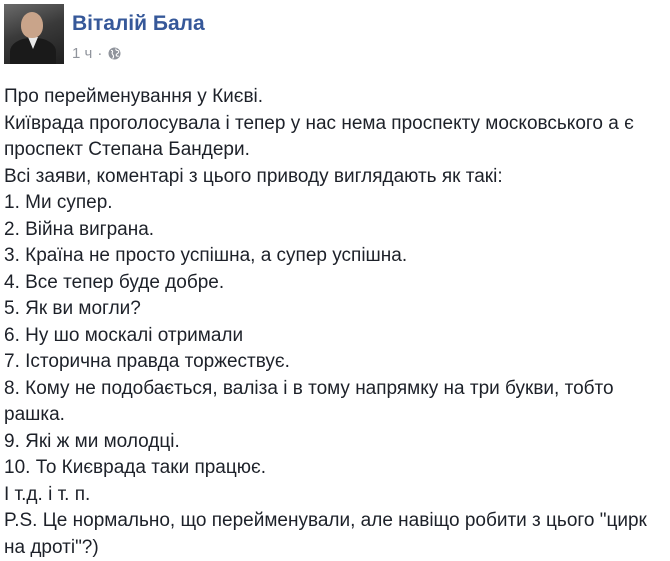 This screenshot has width=670, height=561. What do you see at coordinates (96, 53) in the screenshot?
I see `post-meta: 1 ч ·` at bounding box center [96, 53].